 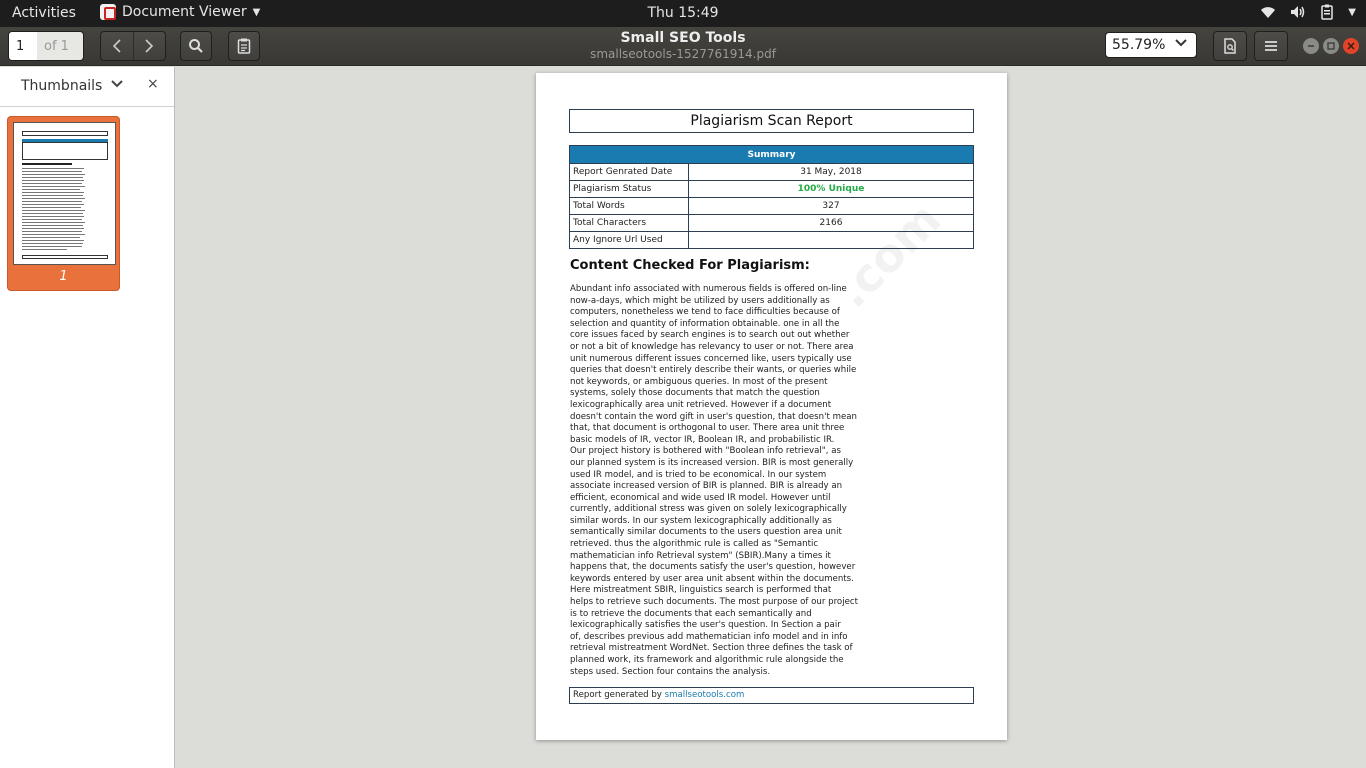 I want to click on document-properties-button, so click(x=1230, y=46).